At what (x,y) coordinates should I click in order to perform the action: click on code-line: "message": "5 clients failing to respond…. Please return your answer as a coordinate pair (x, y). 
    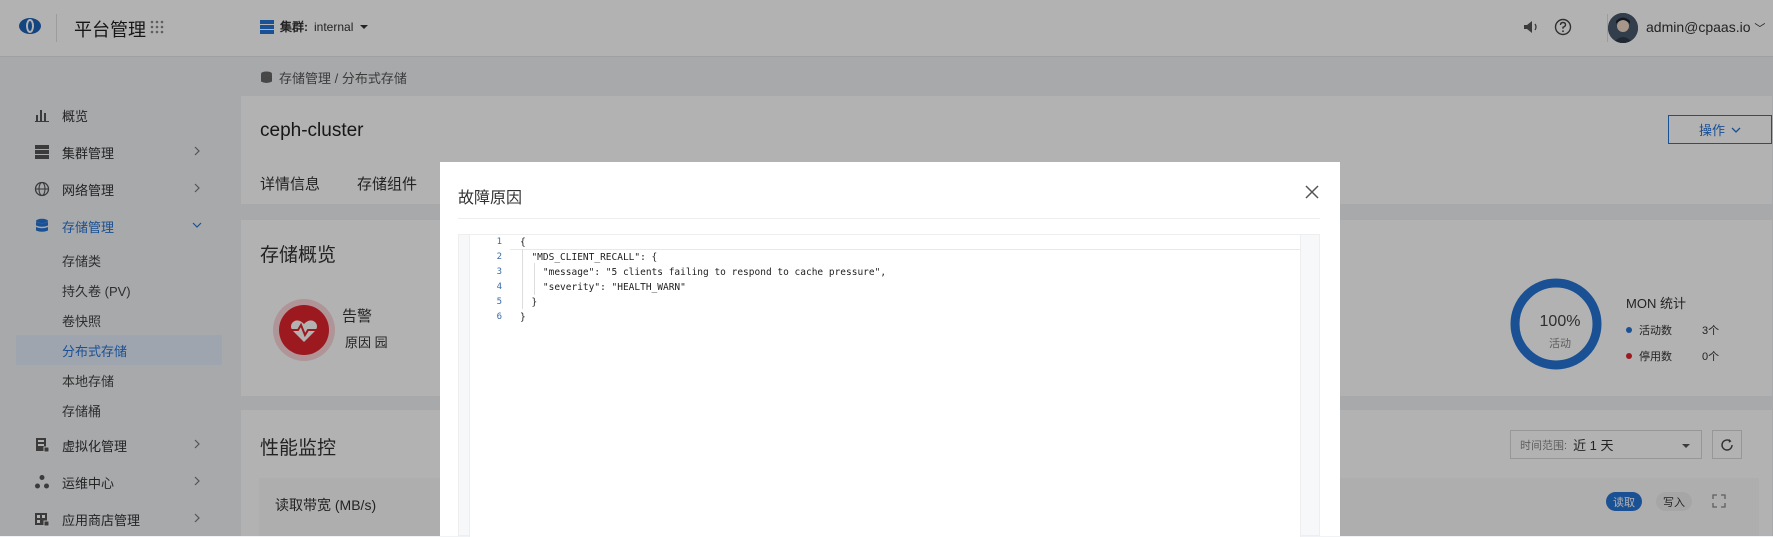
    Looking at the image, I should click on (703, 272).